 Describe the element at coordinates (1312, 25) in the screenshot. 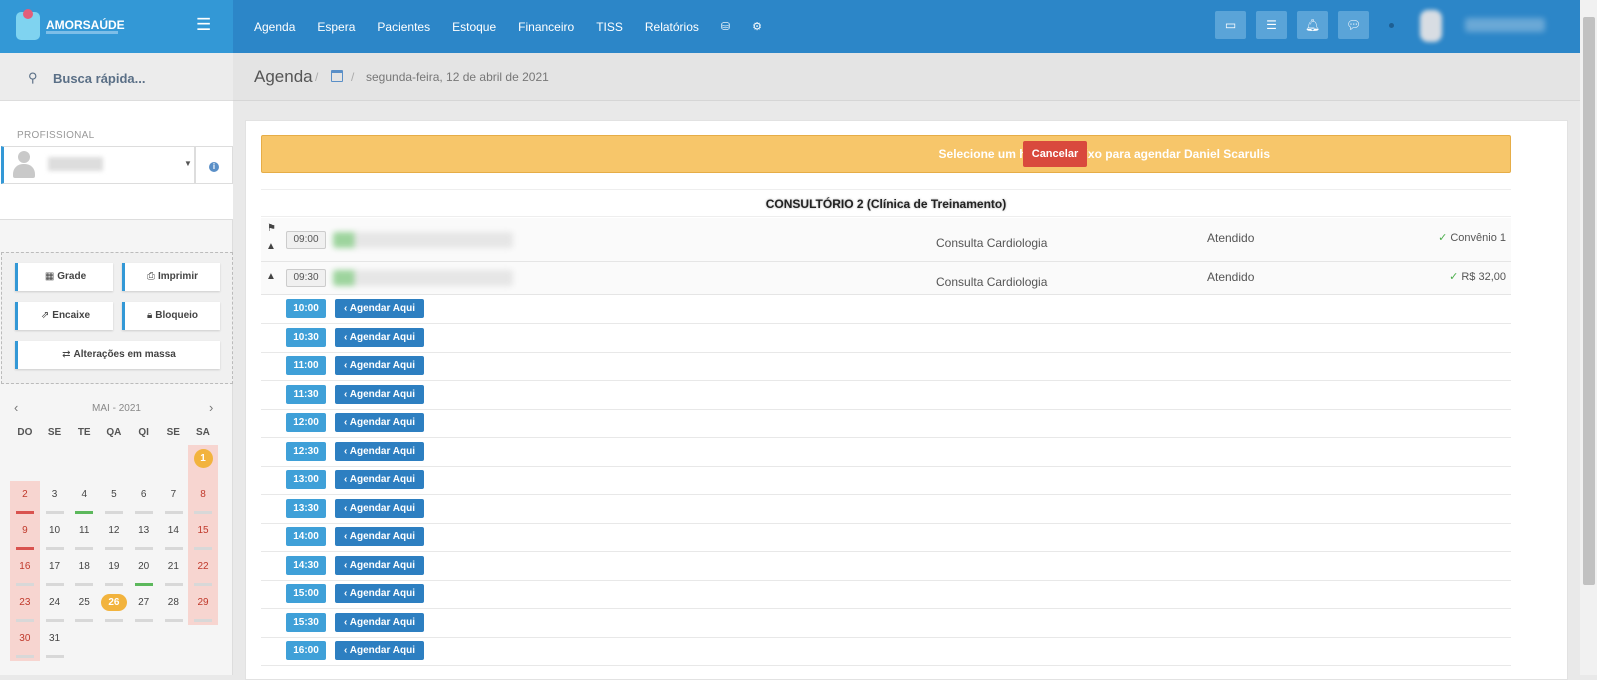

I see `bell-icon: 🔔︎` at that location.